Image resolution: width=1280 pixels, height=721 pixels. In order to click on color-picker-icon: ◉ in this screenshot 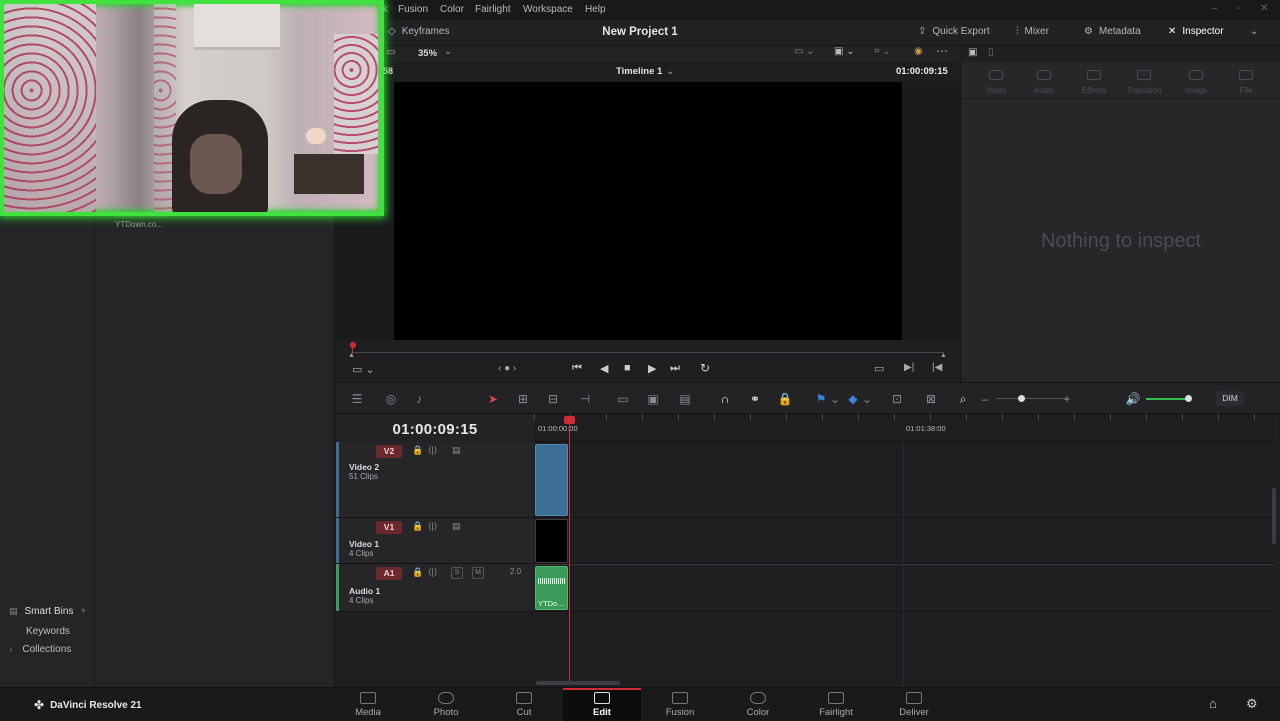, I will do `click(918, 51)`.